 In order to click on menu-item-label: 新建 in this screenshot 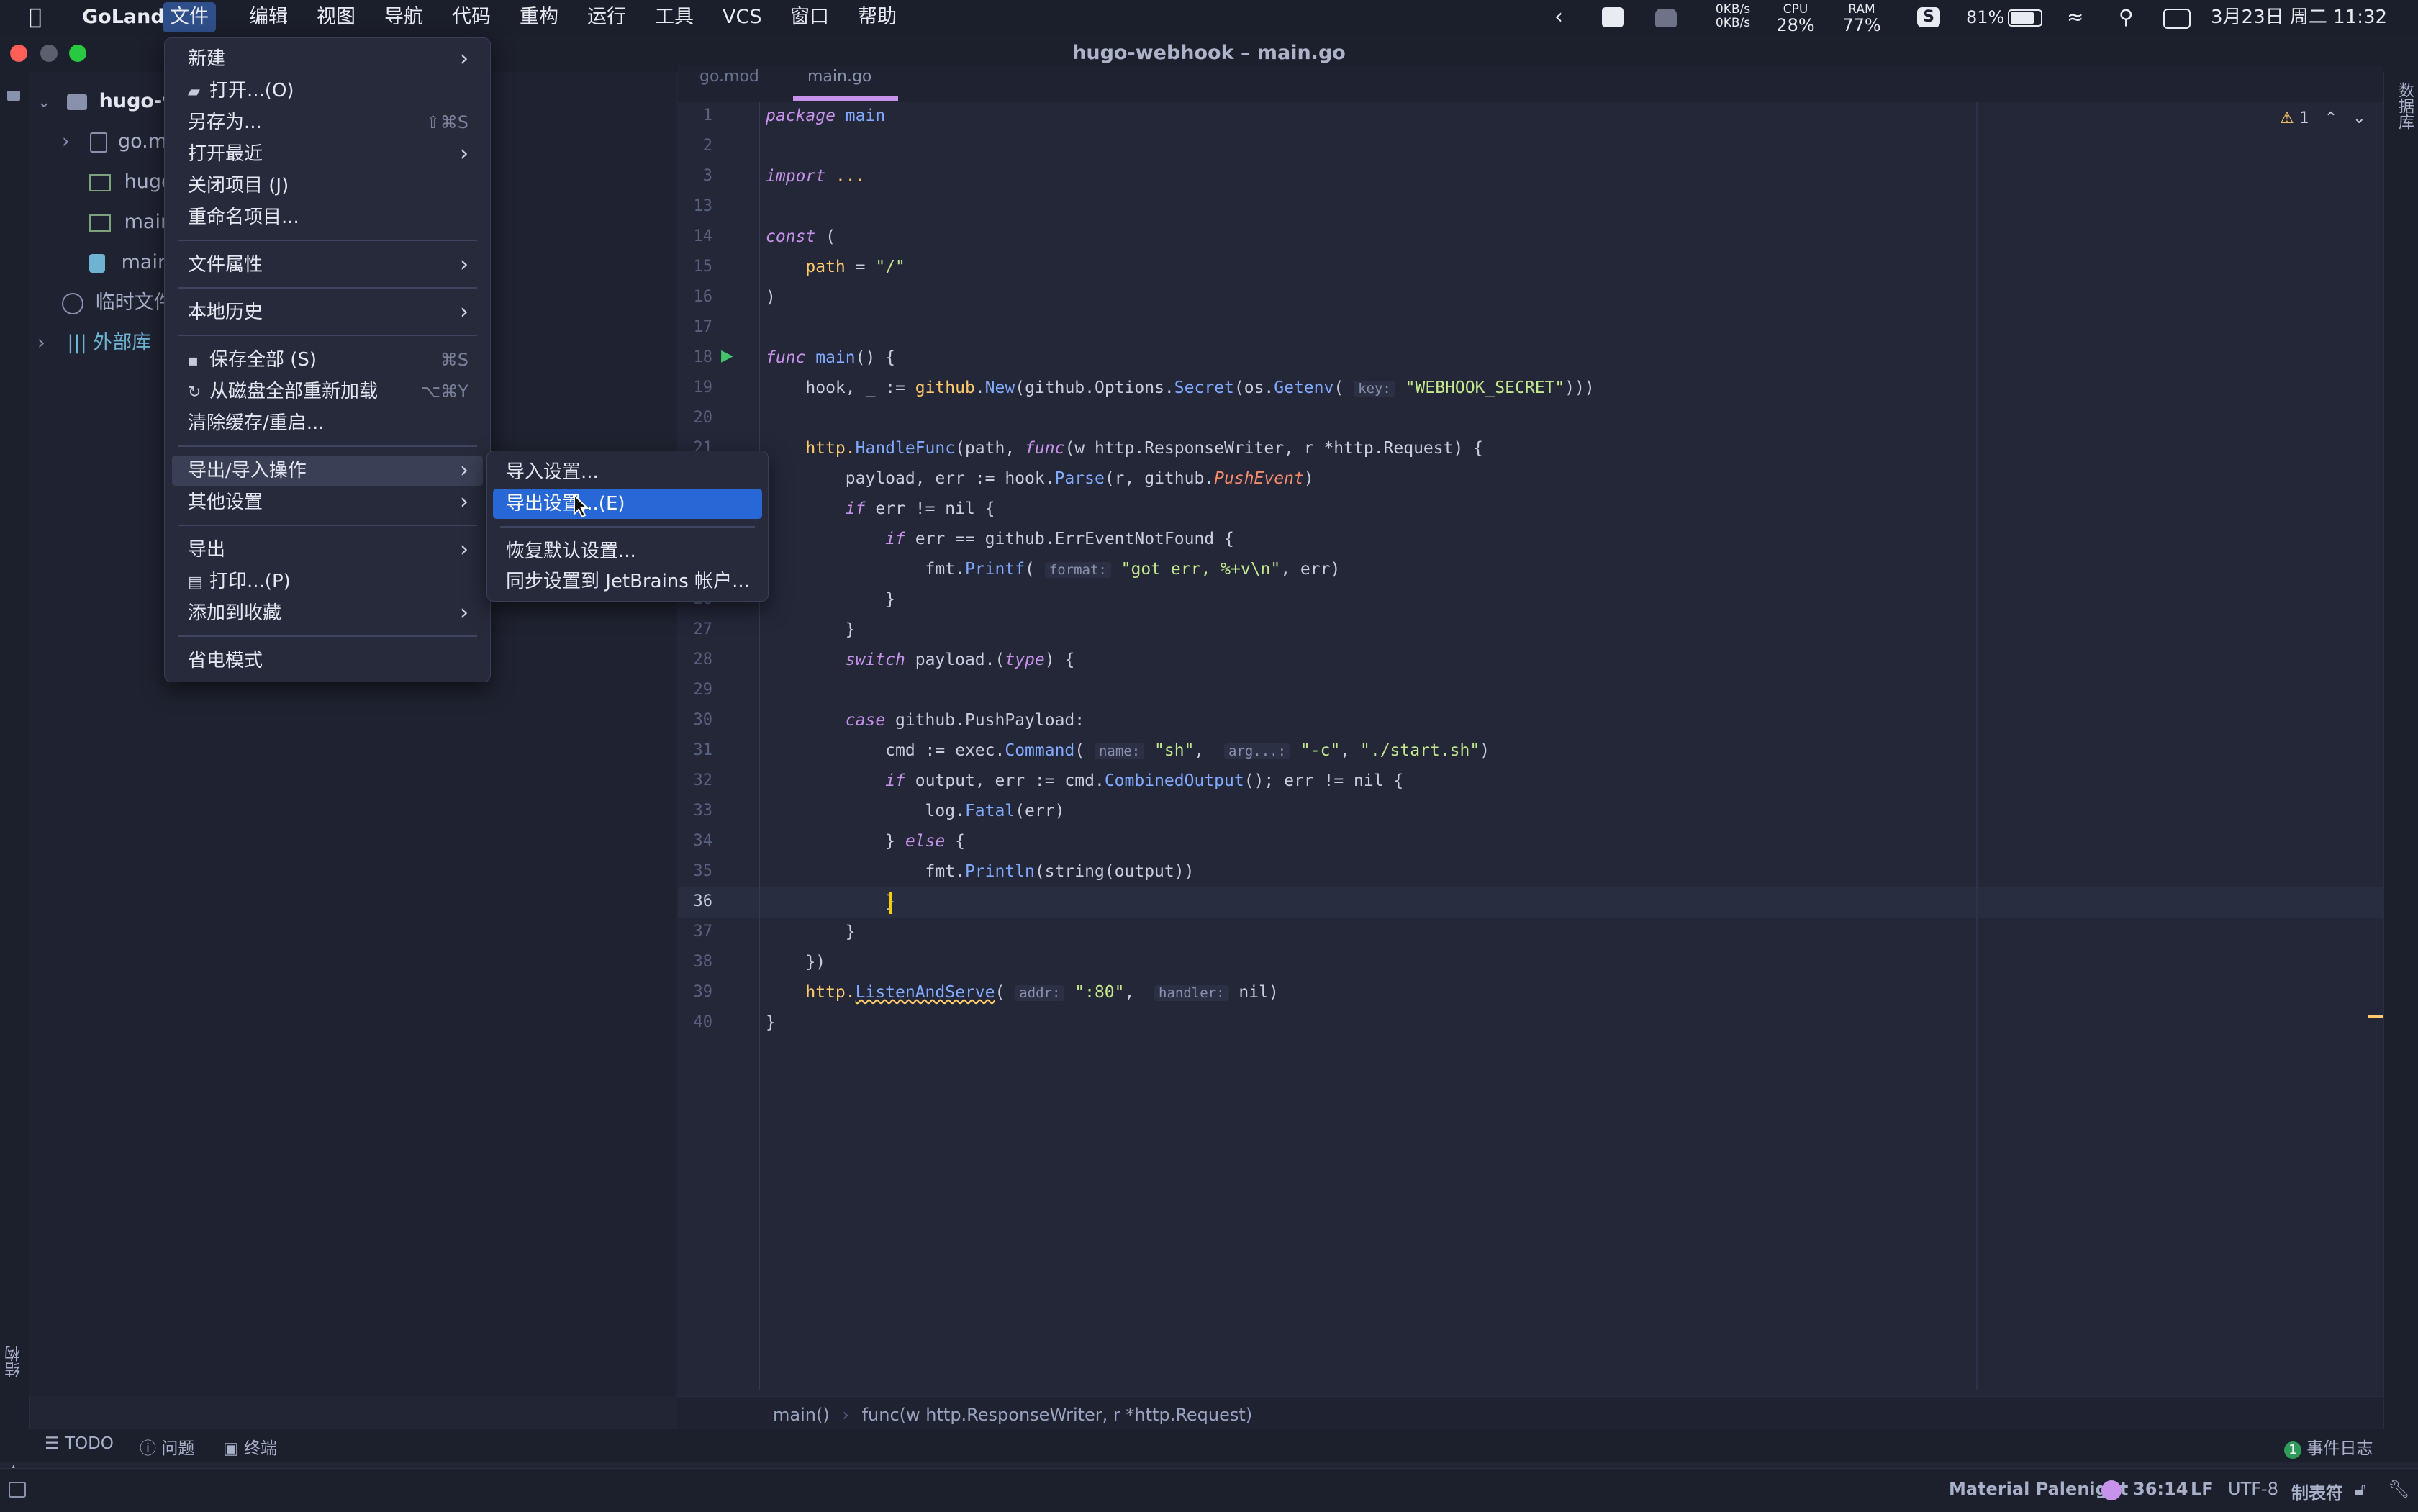, I will do `click(207, 59)`.